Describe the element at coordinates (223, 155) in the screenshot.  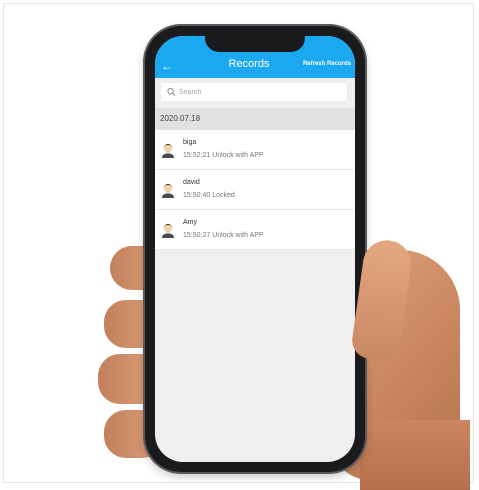
I see `record-detail: 15:52:21 Unlock with APP` at that location.